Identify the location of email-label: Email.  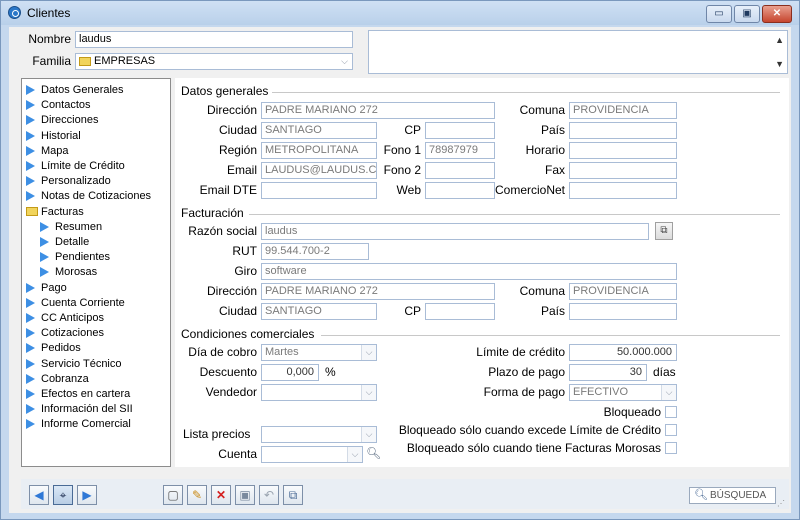
(241, 170).